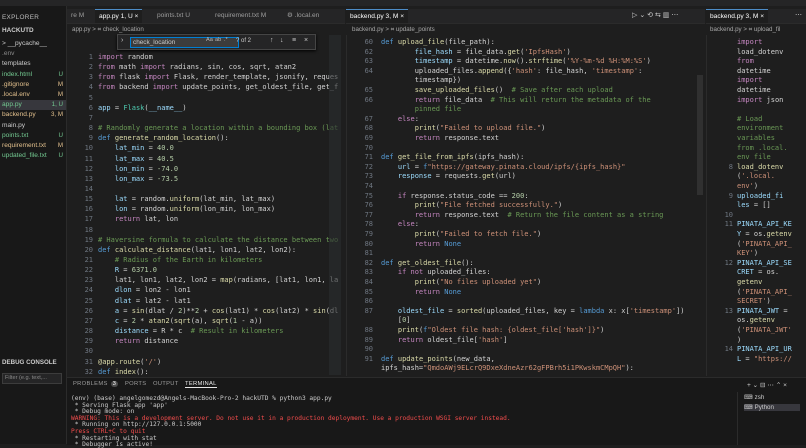  Describe the element at coordinates (16, 84) in the screenshot. I see `file-name: .gitignore` at that location.